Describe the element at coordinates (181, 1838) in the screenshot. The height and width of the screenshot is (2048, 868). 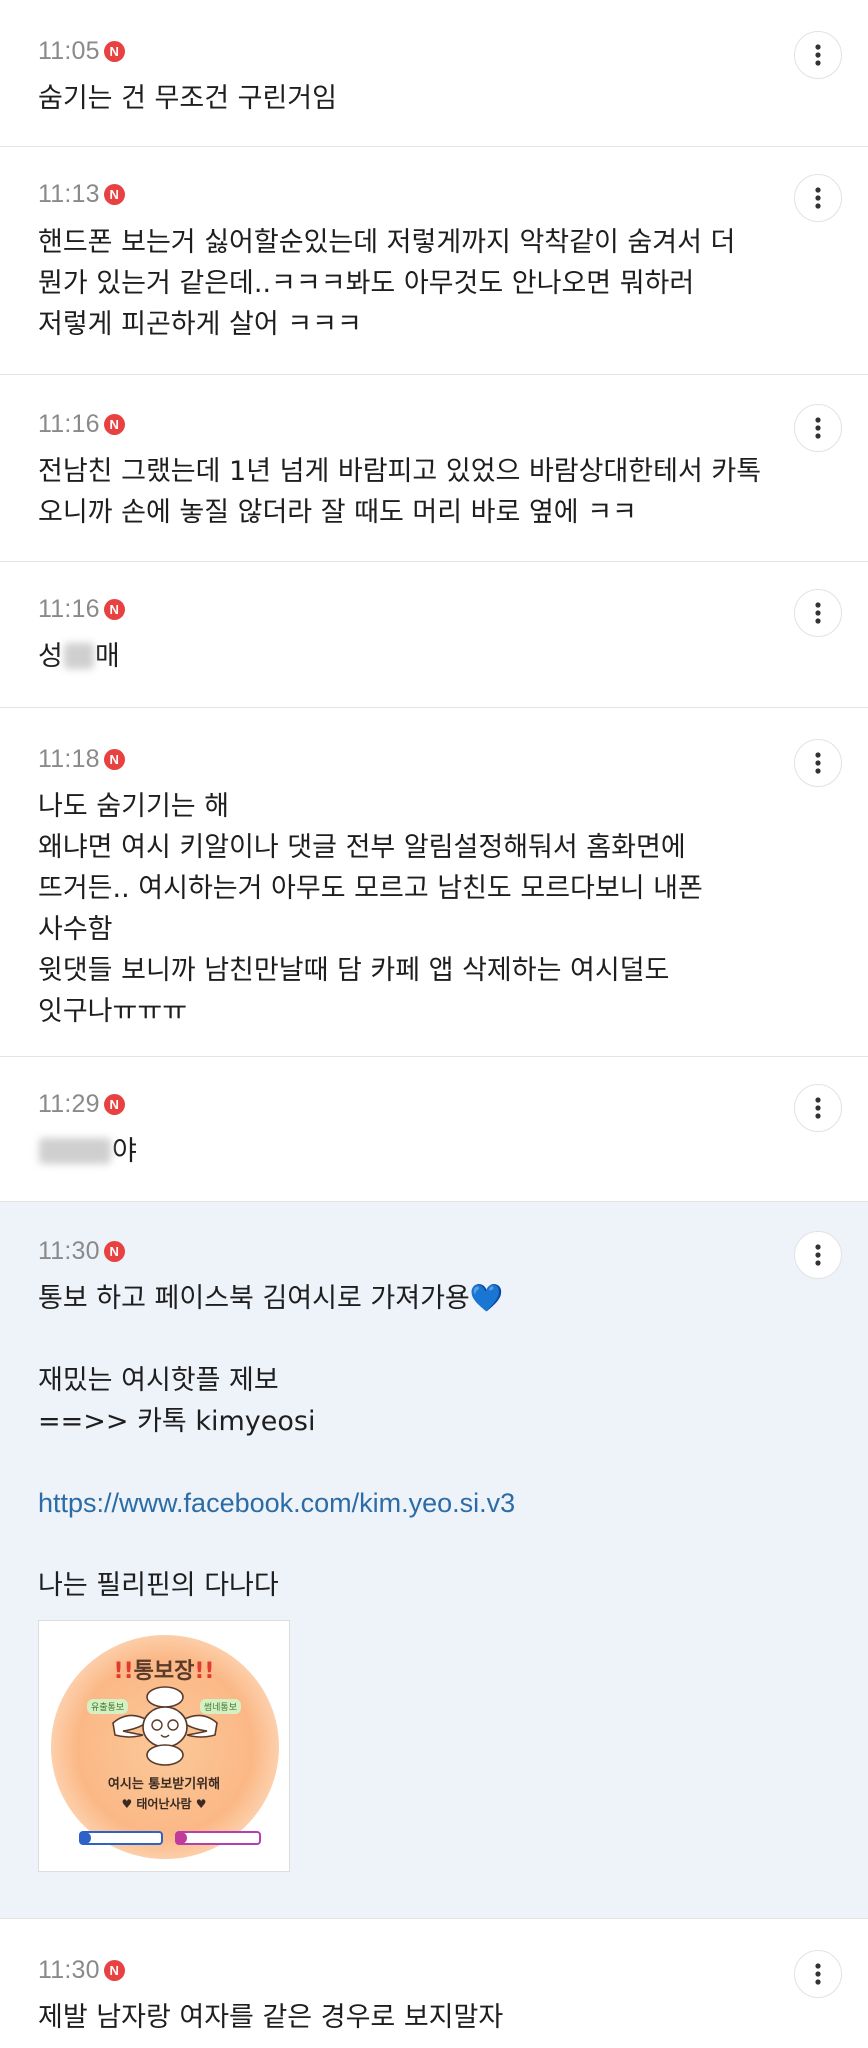
I see `instagram-icon` at that location.